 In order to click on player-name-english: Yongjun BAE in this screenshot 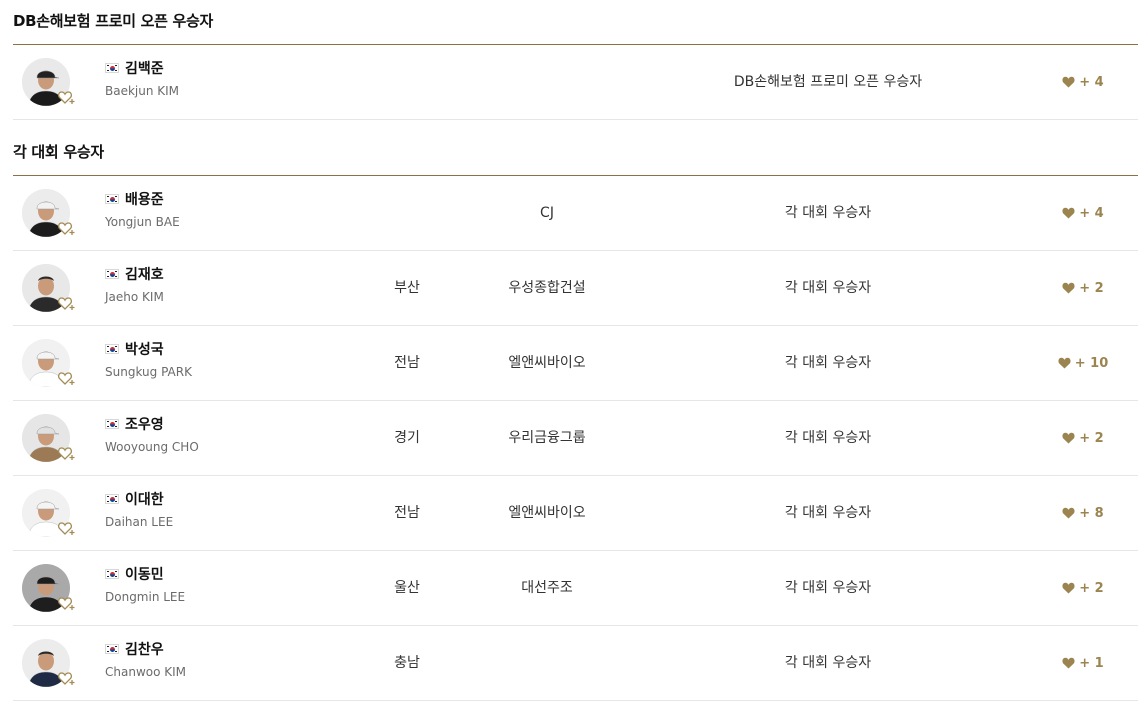, I will do `click(142, 222)`.